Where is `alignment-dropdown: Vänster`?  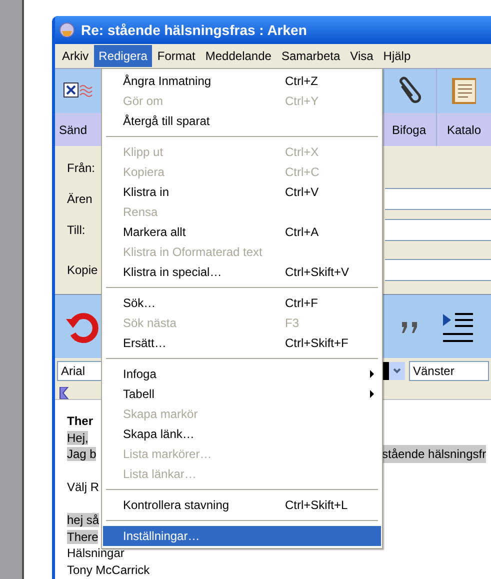
alignment-dropdown: Vänster is located at coordinates (449, 371).